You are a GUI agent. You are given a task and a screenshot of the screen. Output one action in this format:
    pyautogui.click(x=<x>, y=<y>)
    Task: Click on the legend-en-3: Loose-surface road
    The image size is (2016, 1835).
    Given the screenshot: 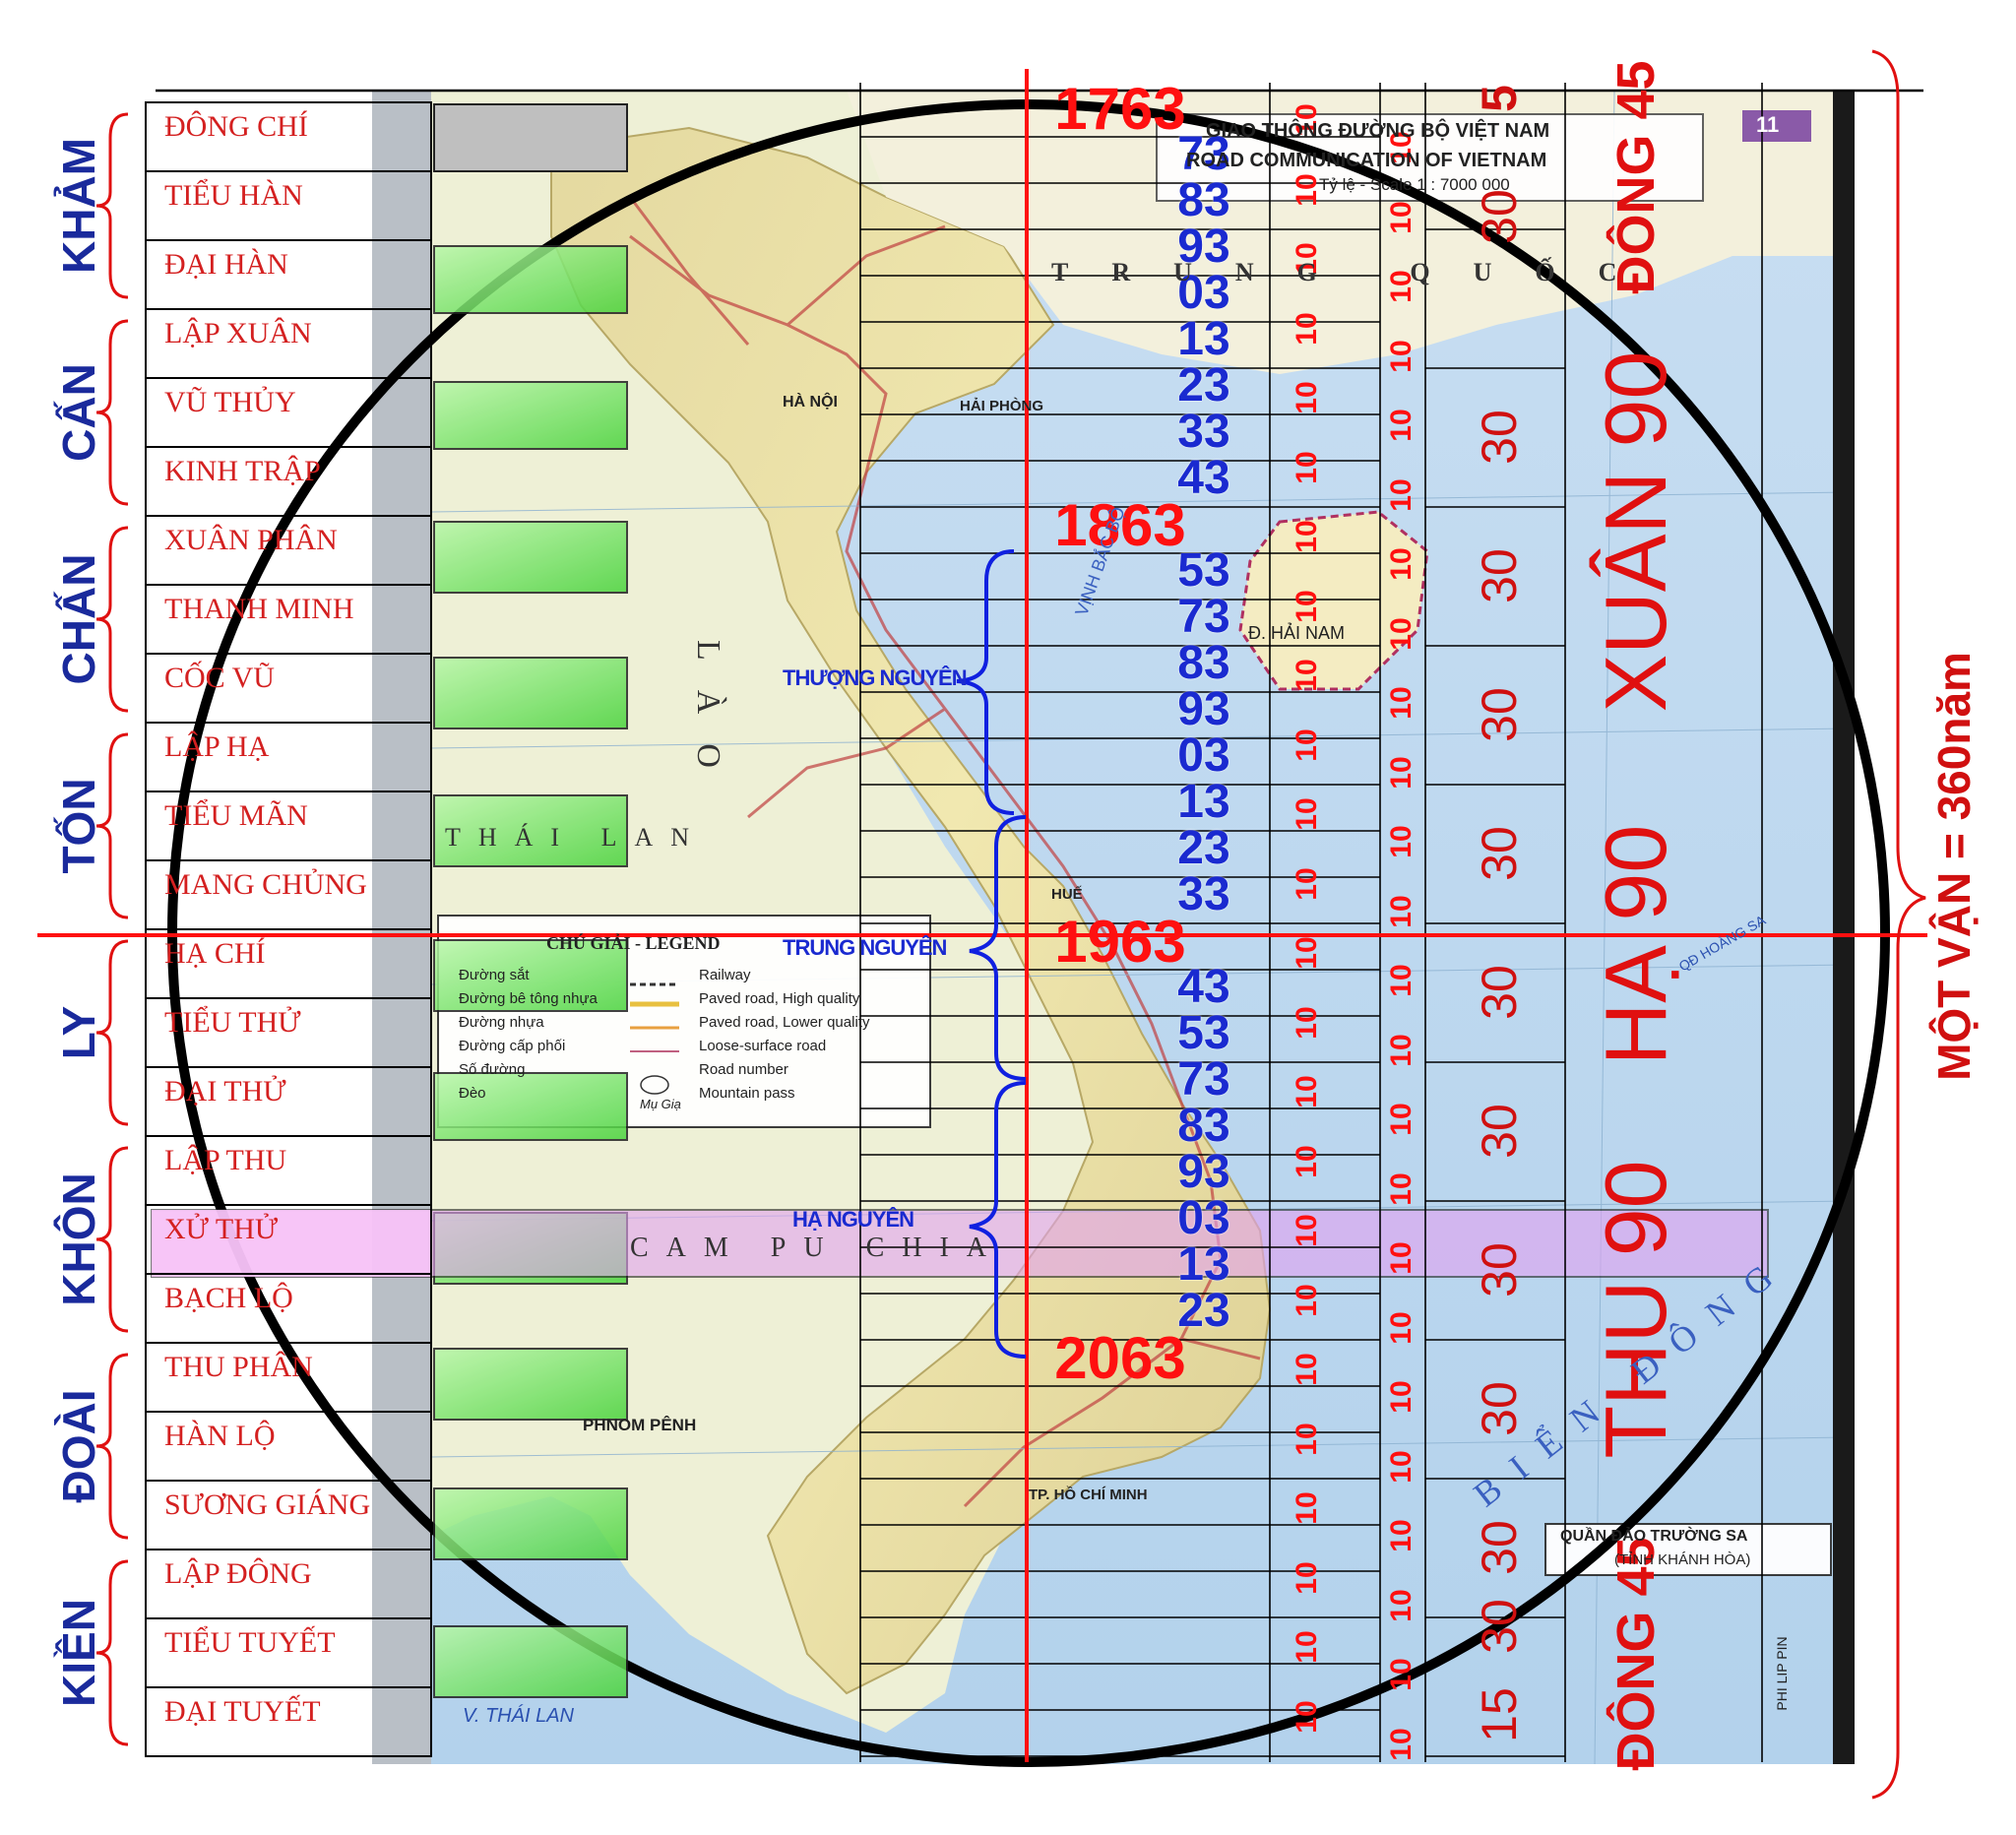 What is the action you would take?
    pyautogui.click(x=763, y=1046)
    